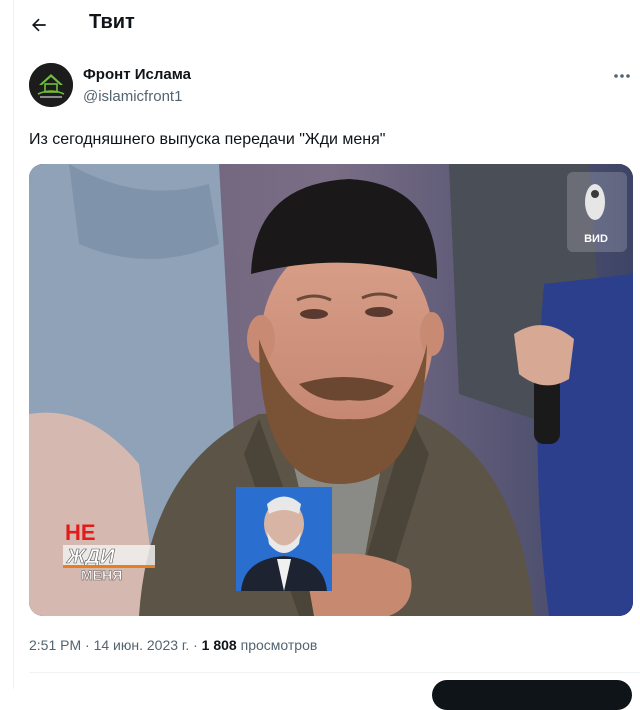  I want to click on author-handle: @islamicfront1, so click(132, 96).